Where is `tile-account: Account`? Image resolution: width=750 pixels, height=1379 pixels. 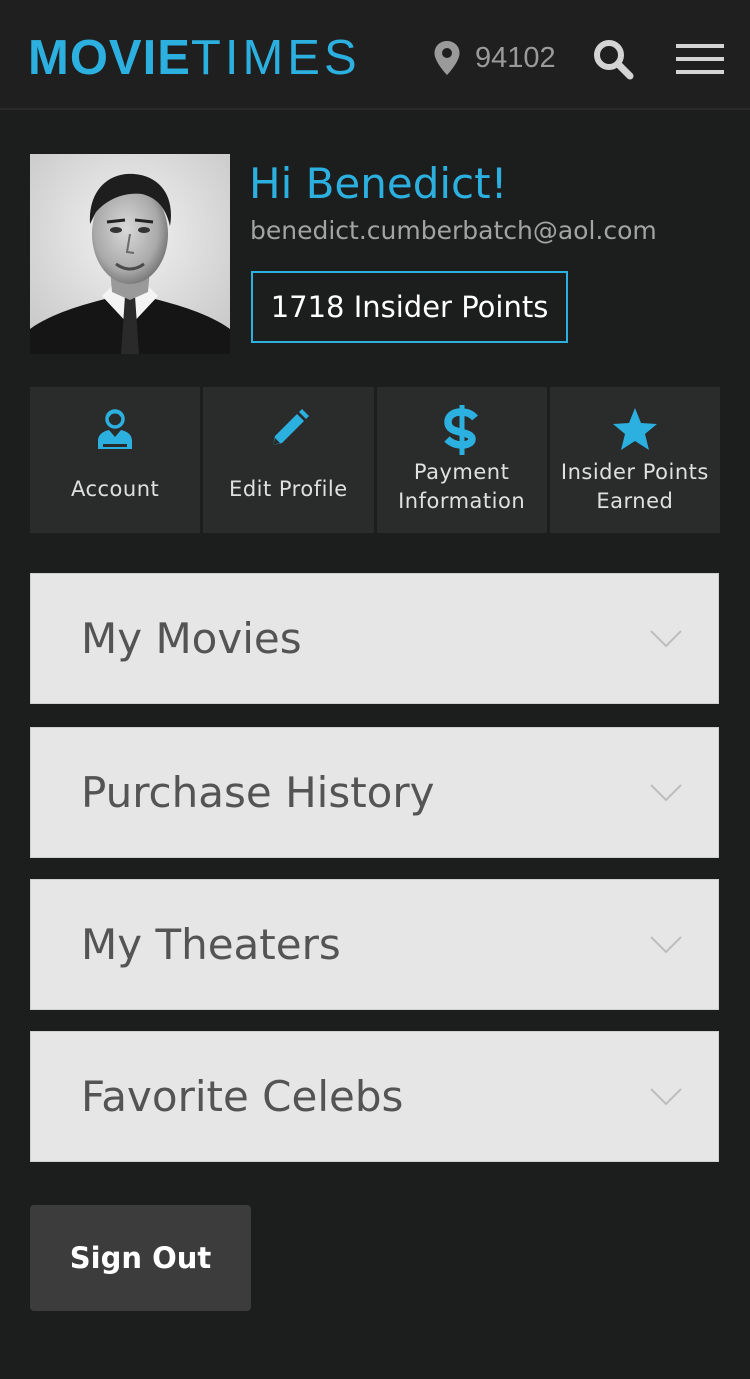 tile-account: Account is located at coordinates (115, 460).